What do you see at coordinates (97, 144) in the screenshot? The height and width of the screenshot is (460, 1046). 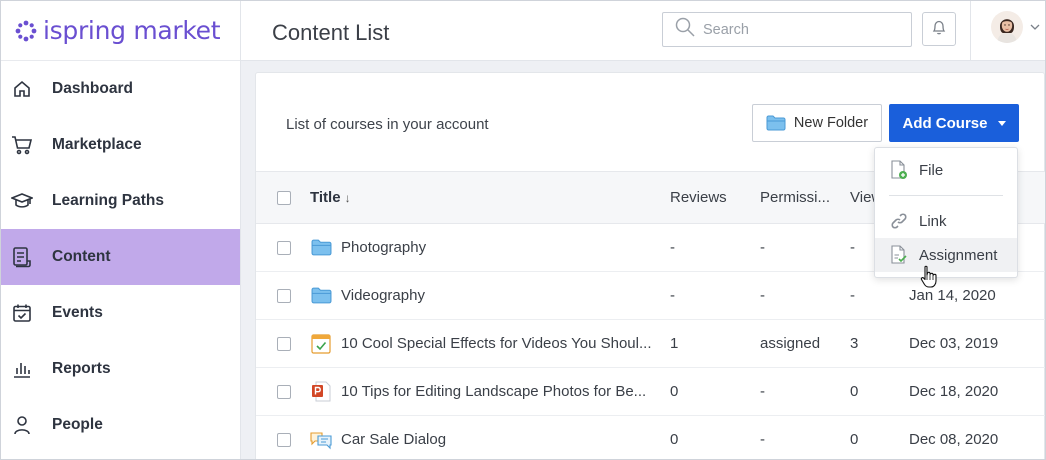 I see `sidebar-item-label: Marketplace` at bounding box center [97, 144].